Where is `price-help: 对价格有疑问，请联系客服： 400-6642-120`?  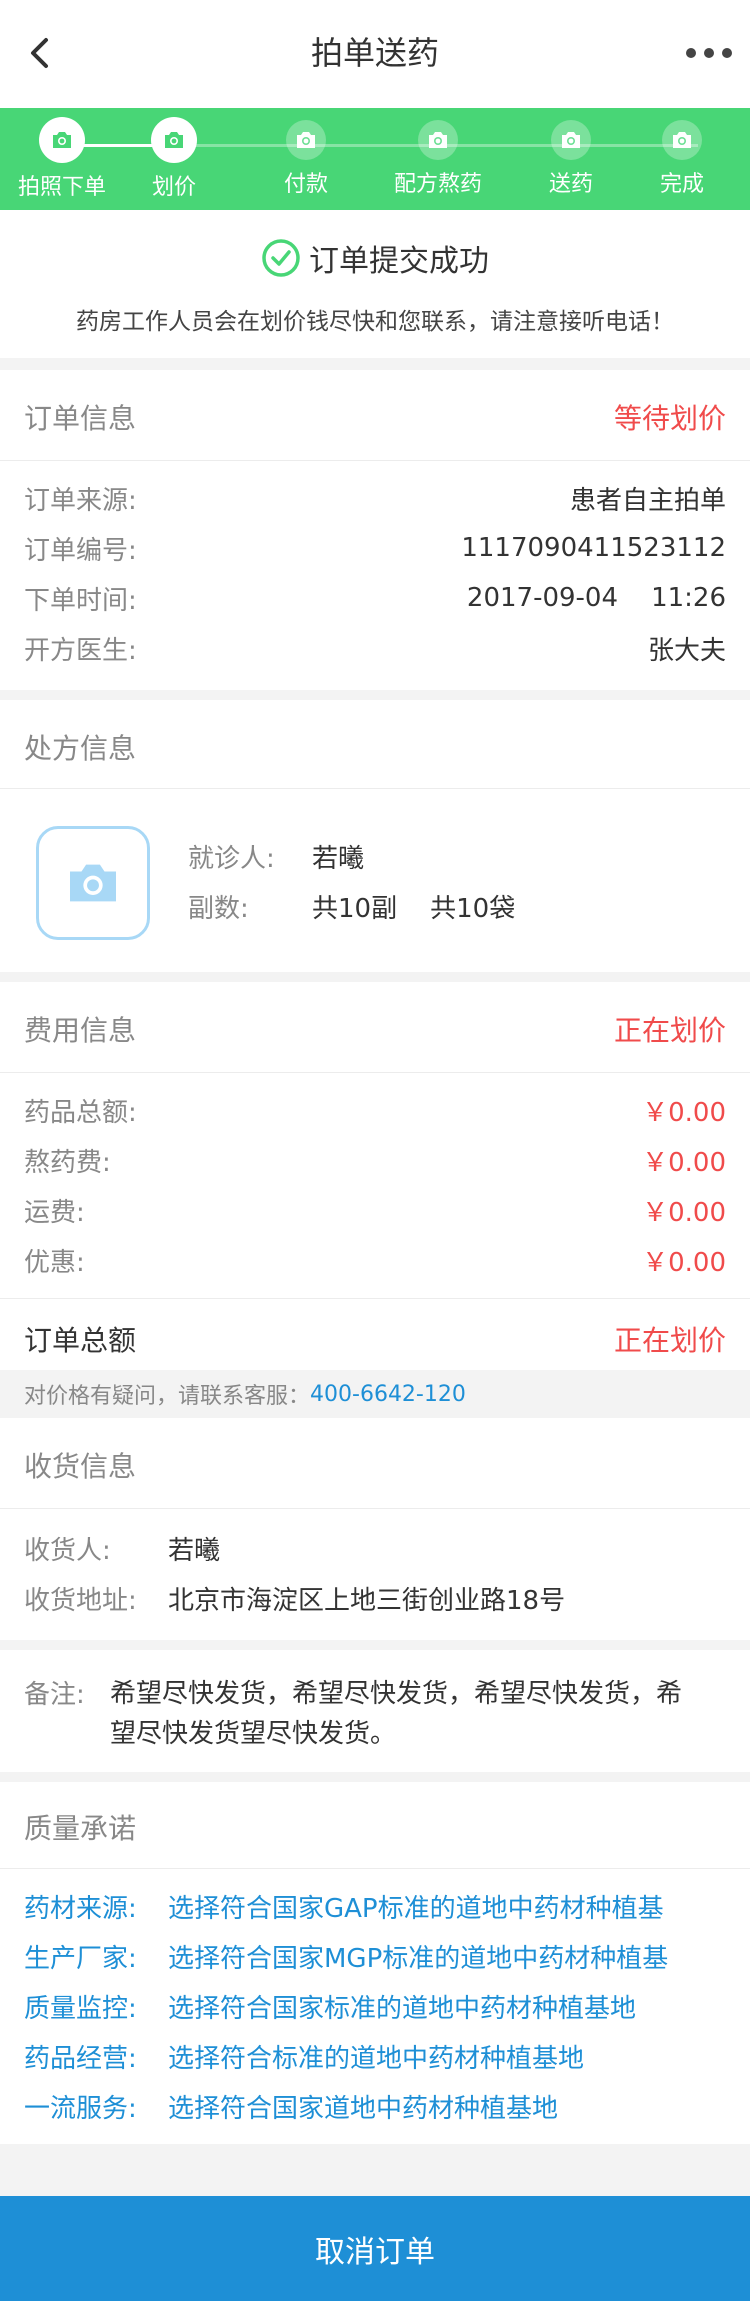
price-help: 对价格有疑问，请联系客服： 400-6642-120 is located at coordinates (375, 1394).